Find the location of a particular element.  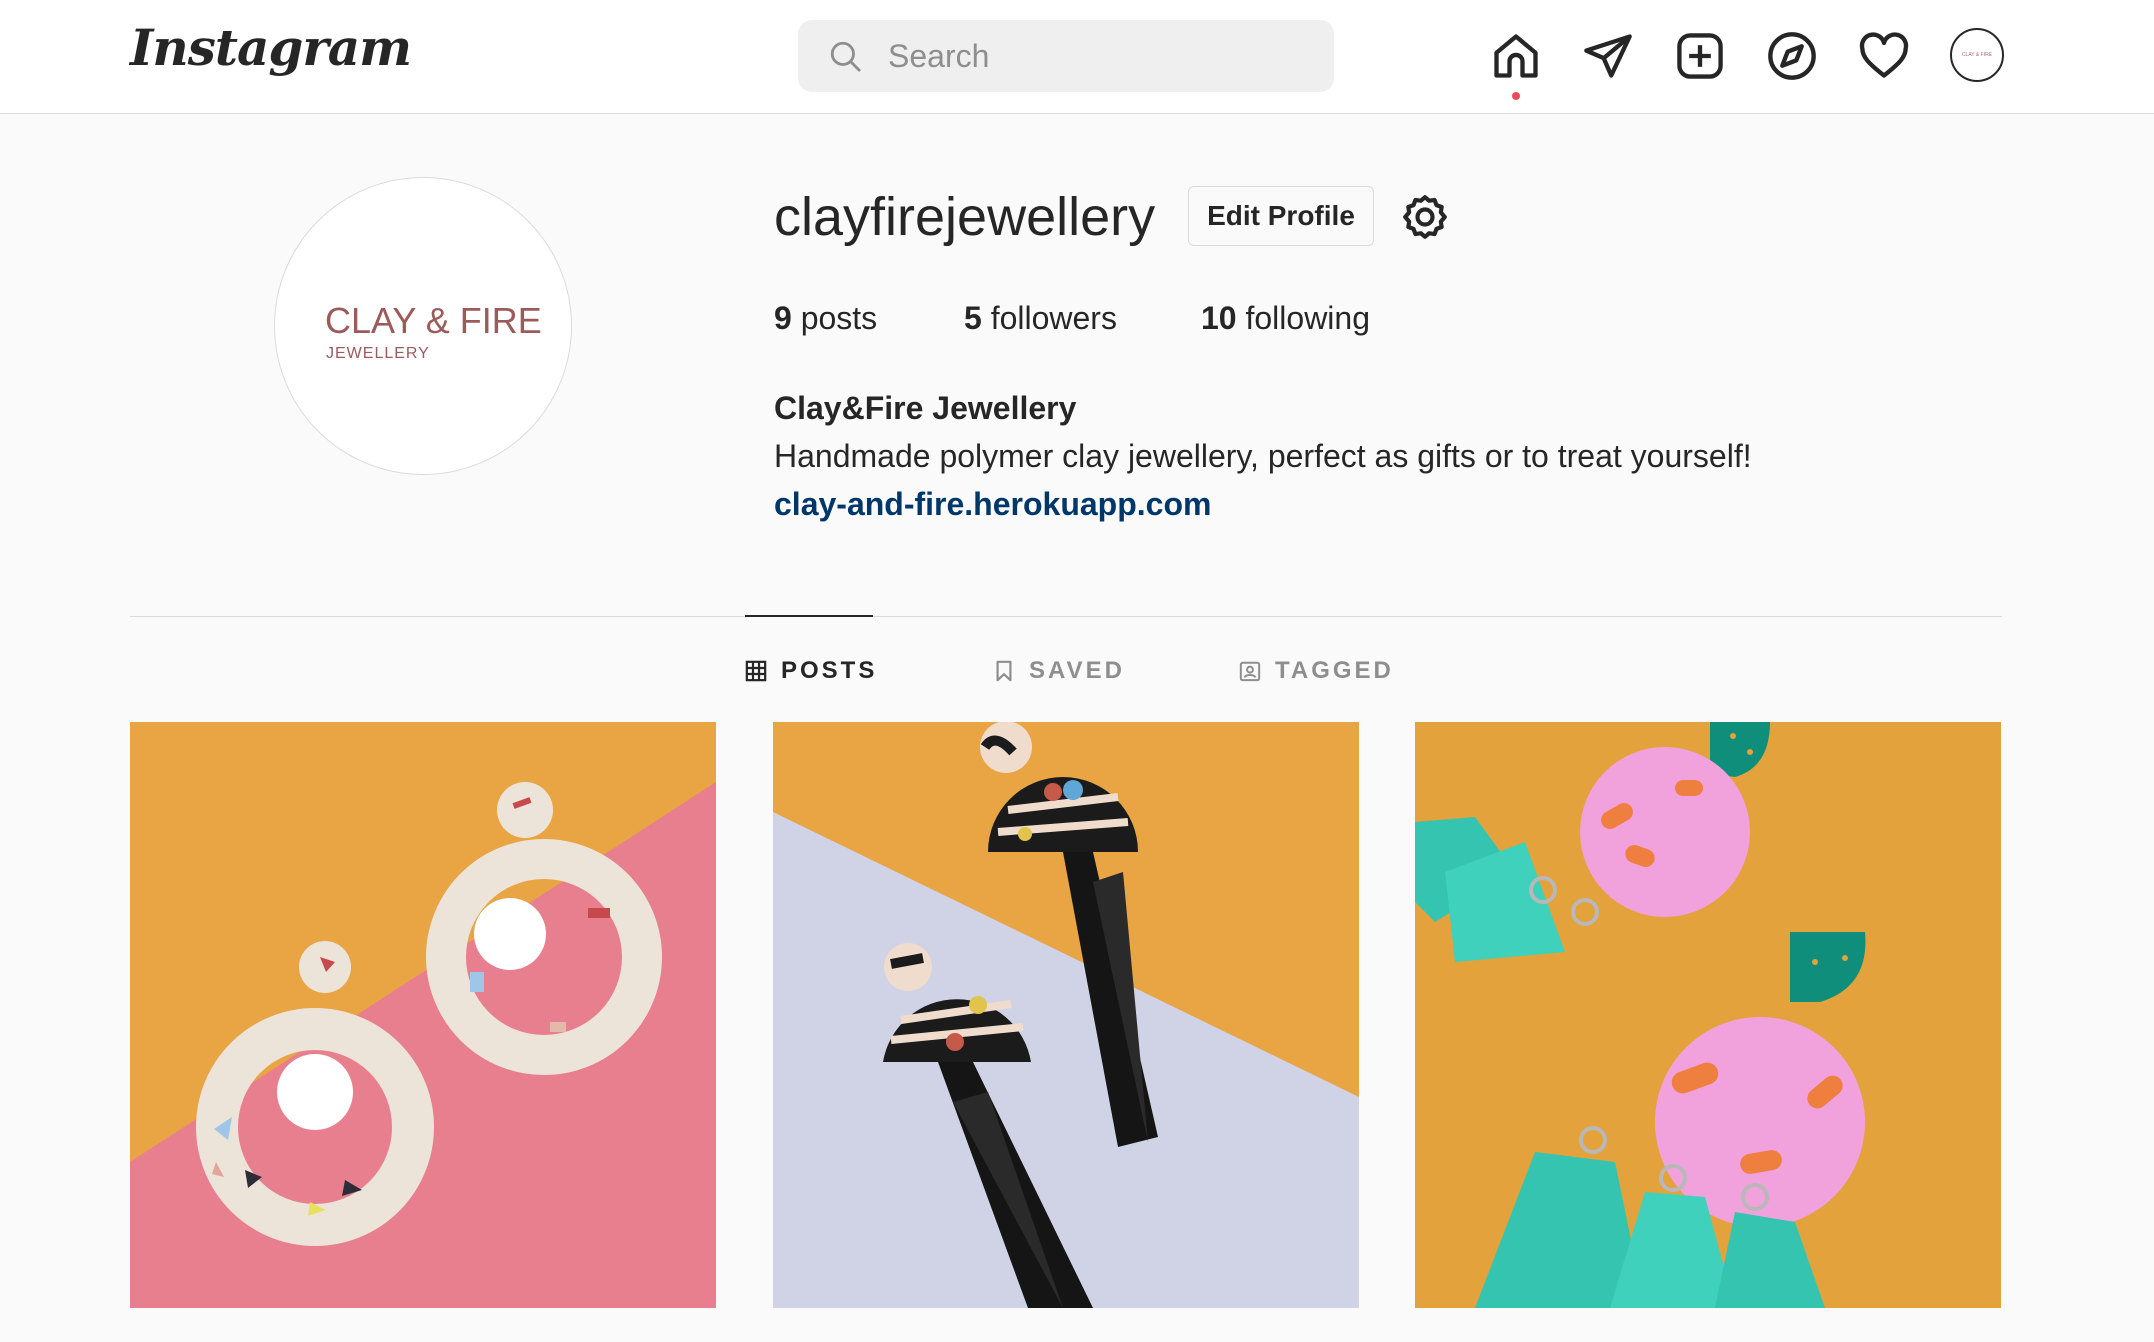

tagged-icon is located at coordinates (1250, 671).